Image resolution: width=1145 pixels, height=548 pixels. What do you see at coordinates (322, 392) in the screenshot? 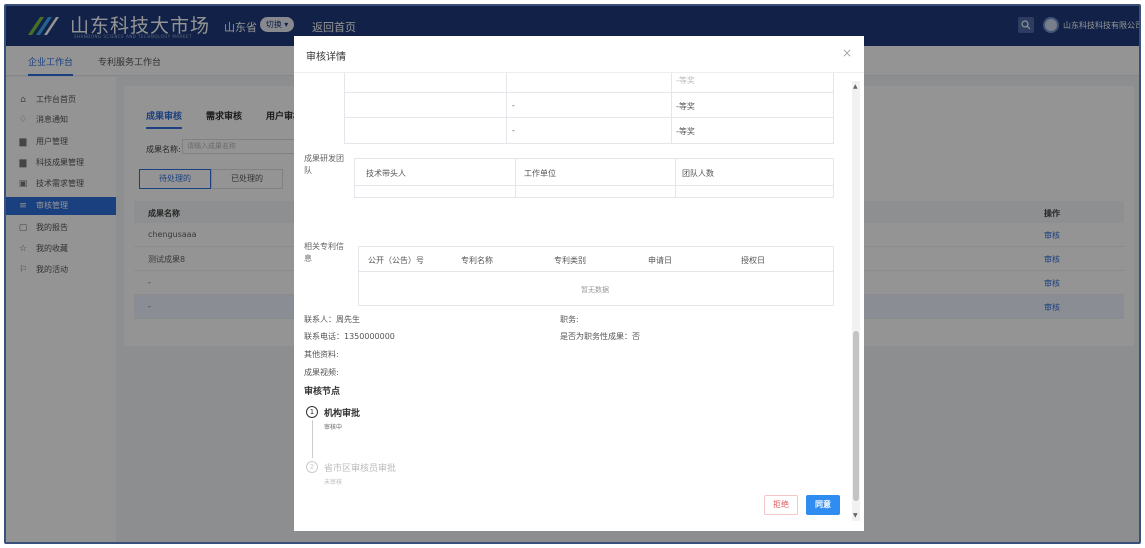
I see `audit-nodes-title: 审核节点` at bounding box center [322, 392].